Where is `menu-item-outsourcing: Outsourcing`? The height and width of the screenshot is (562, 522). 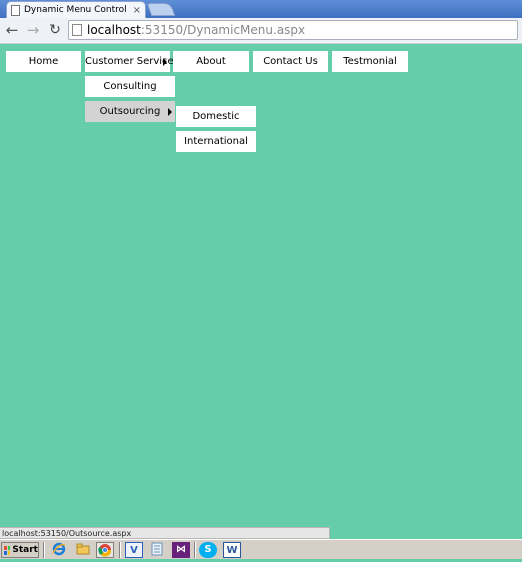 menu-item-outsourcing: Outsourcing is located at coordinates (130, 111).